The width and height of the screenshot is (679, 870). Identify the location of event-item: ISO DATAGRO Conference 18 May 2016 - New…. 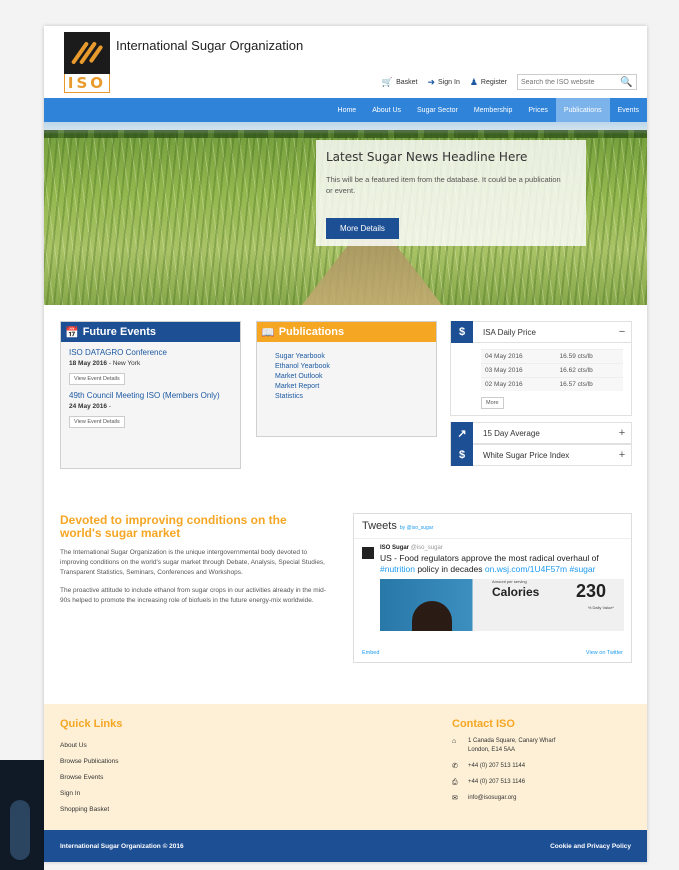
(150, 363).